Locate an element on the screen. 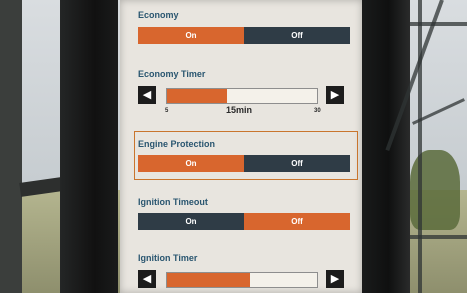 Image resolution: width=467 pixels, height=293 pixels. economy-timer-fill is located at coordinates (197, 96).